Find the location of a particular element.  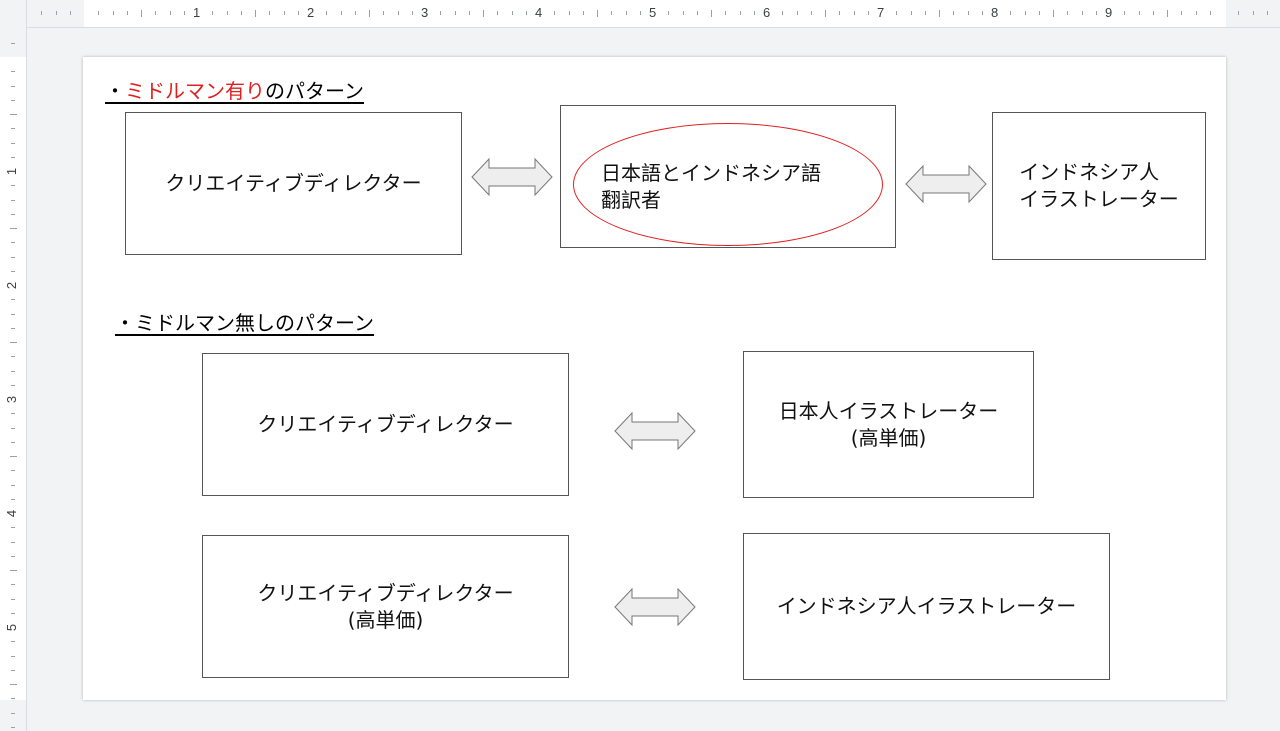

indonesian-illustrator-box: インドネシア人イラストレーター is located at coordinates (926, 606).